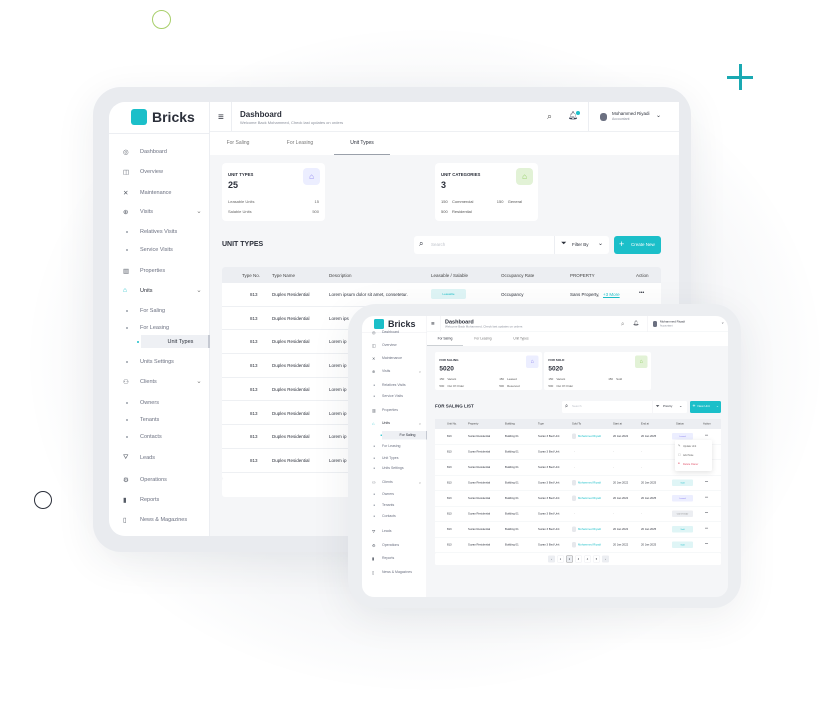 The width and height of the screenshot is (835, 706). What do you see at coordinates (587, 559) in the screenshot?
I see `page-button: 4` at bounding box center [587, 559].